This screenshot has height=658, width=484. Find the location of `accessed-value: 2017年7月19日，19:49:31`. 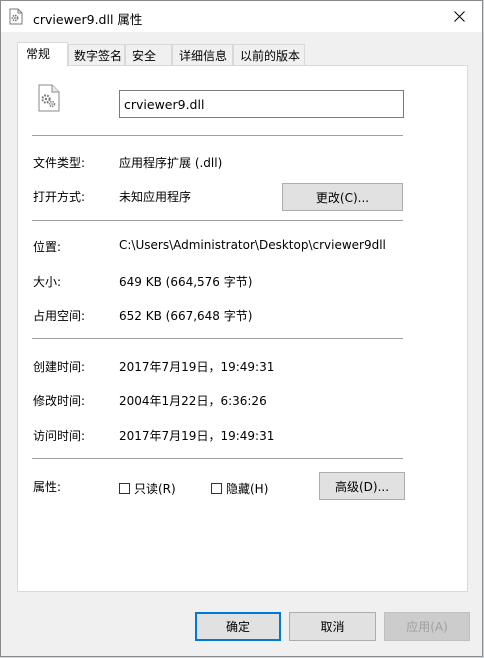

accessed-value: 2017年7月19日，19:49:31 is located at coordinates (197, 436).